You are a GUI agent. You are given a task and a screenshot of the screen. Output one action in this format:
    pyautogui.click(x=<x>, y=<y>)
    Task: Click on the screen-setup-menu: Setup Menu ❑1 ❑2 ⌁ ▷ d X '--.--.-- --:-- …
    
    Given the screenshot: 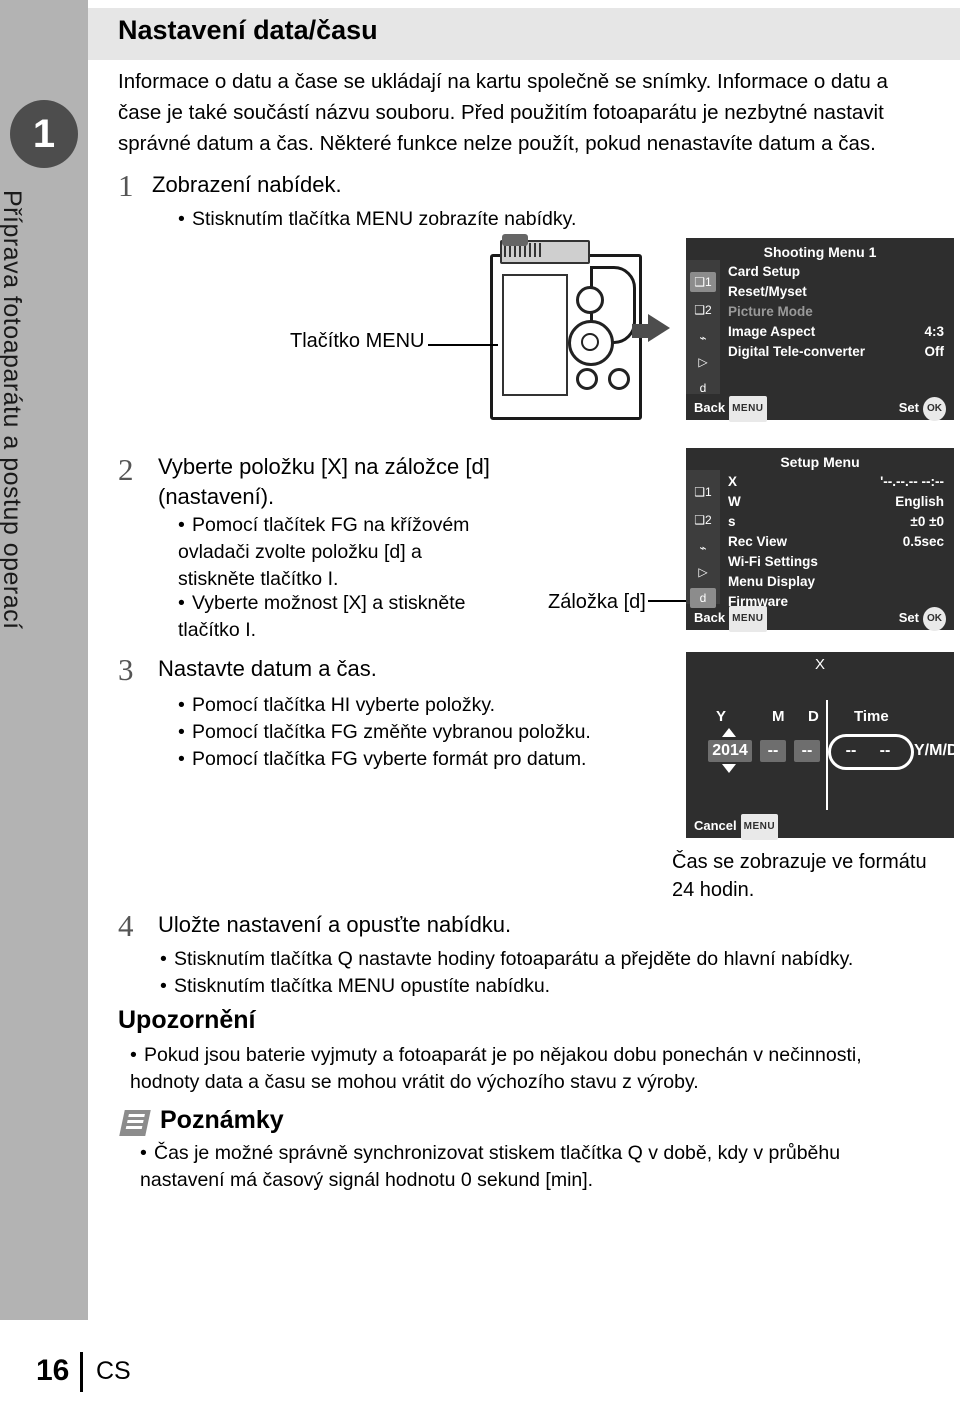 What is the action you would take?
    pyautogui.click(x=820, y=540)
    